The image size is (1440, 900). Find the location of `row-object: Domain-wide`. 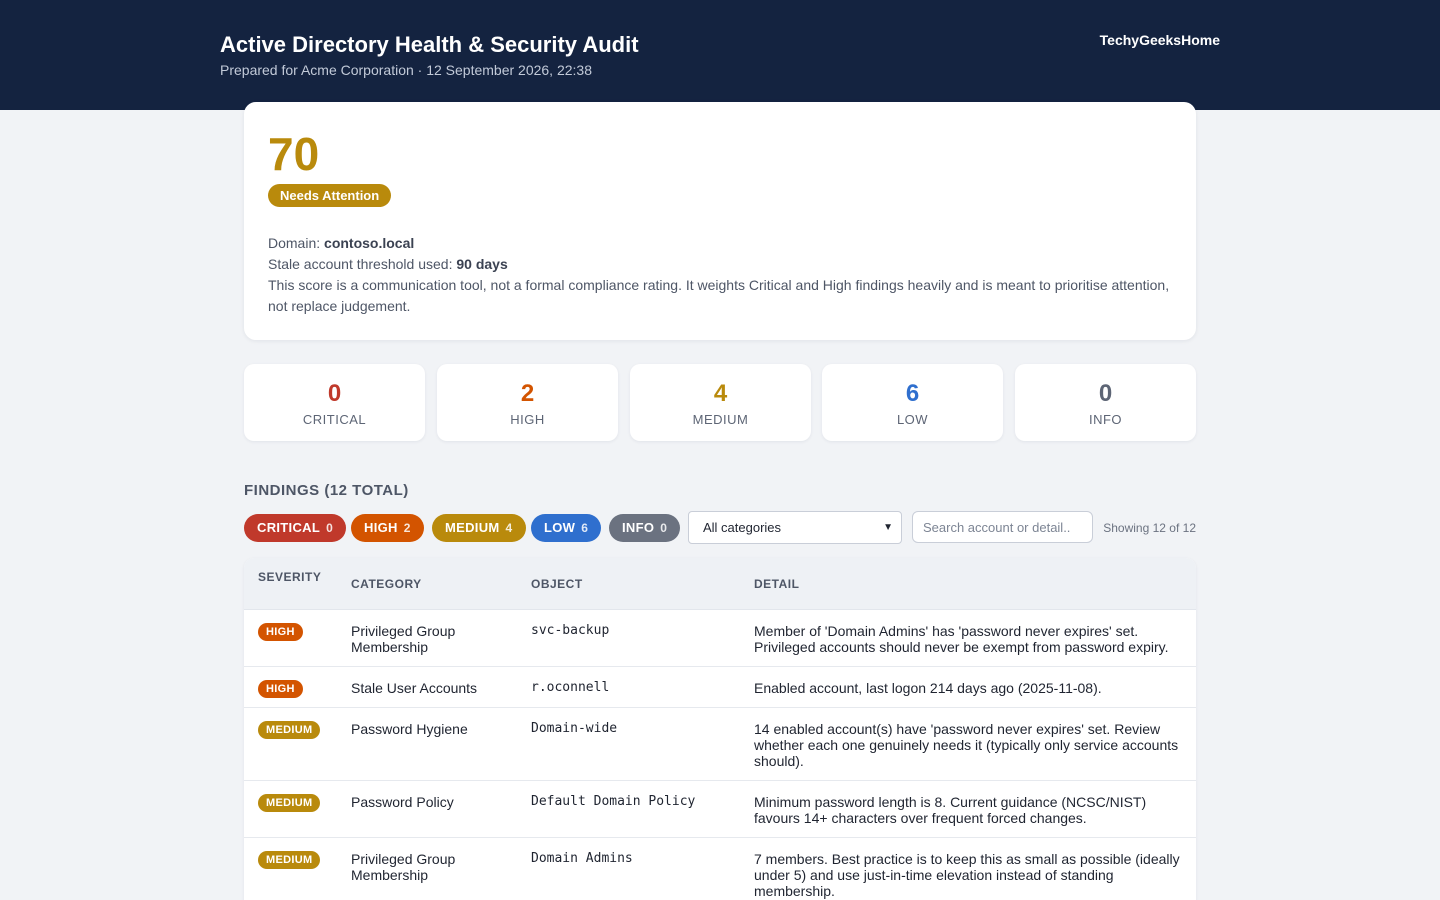

row-object: Domain-wide is located at coordinates (574, 728).